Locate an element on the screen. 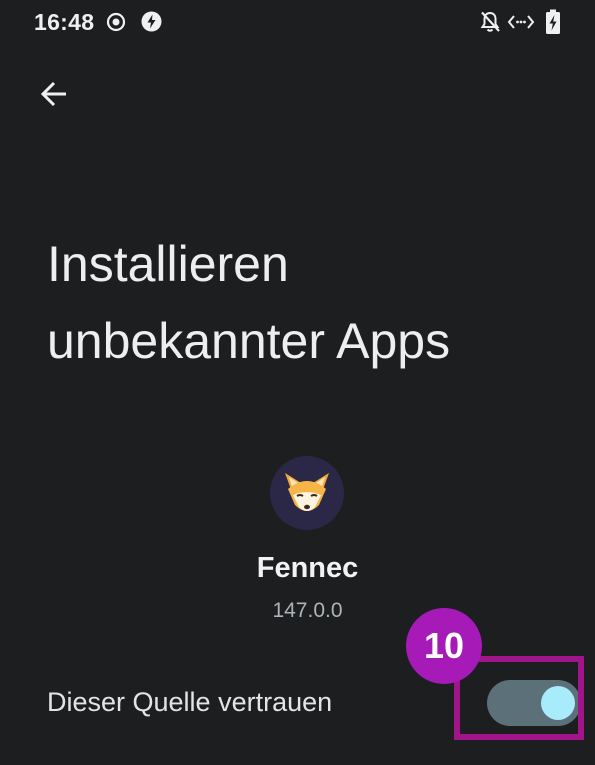  battery-charging-icon is located at coordinates (553, 21).